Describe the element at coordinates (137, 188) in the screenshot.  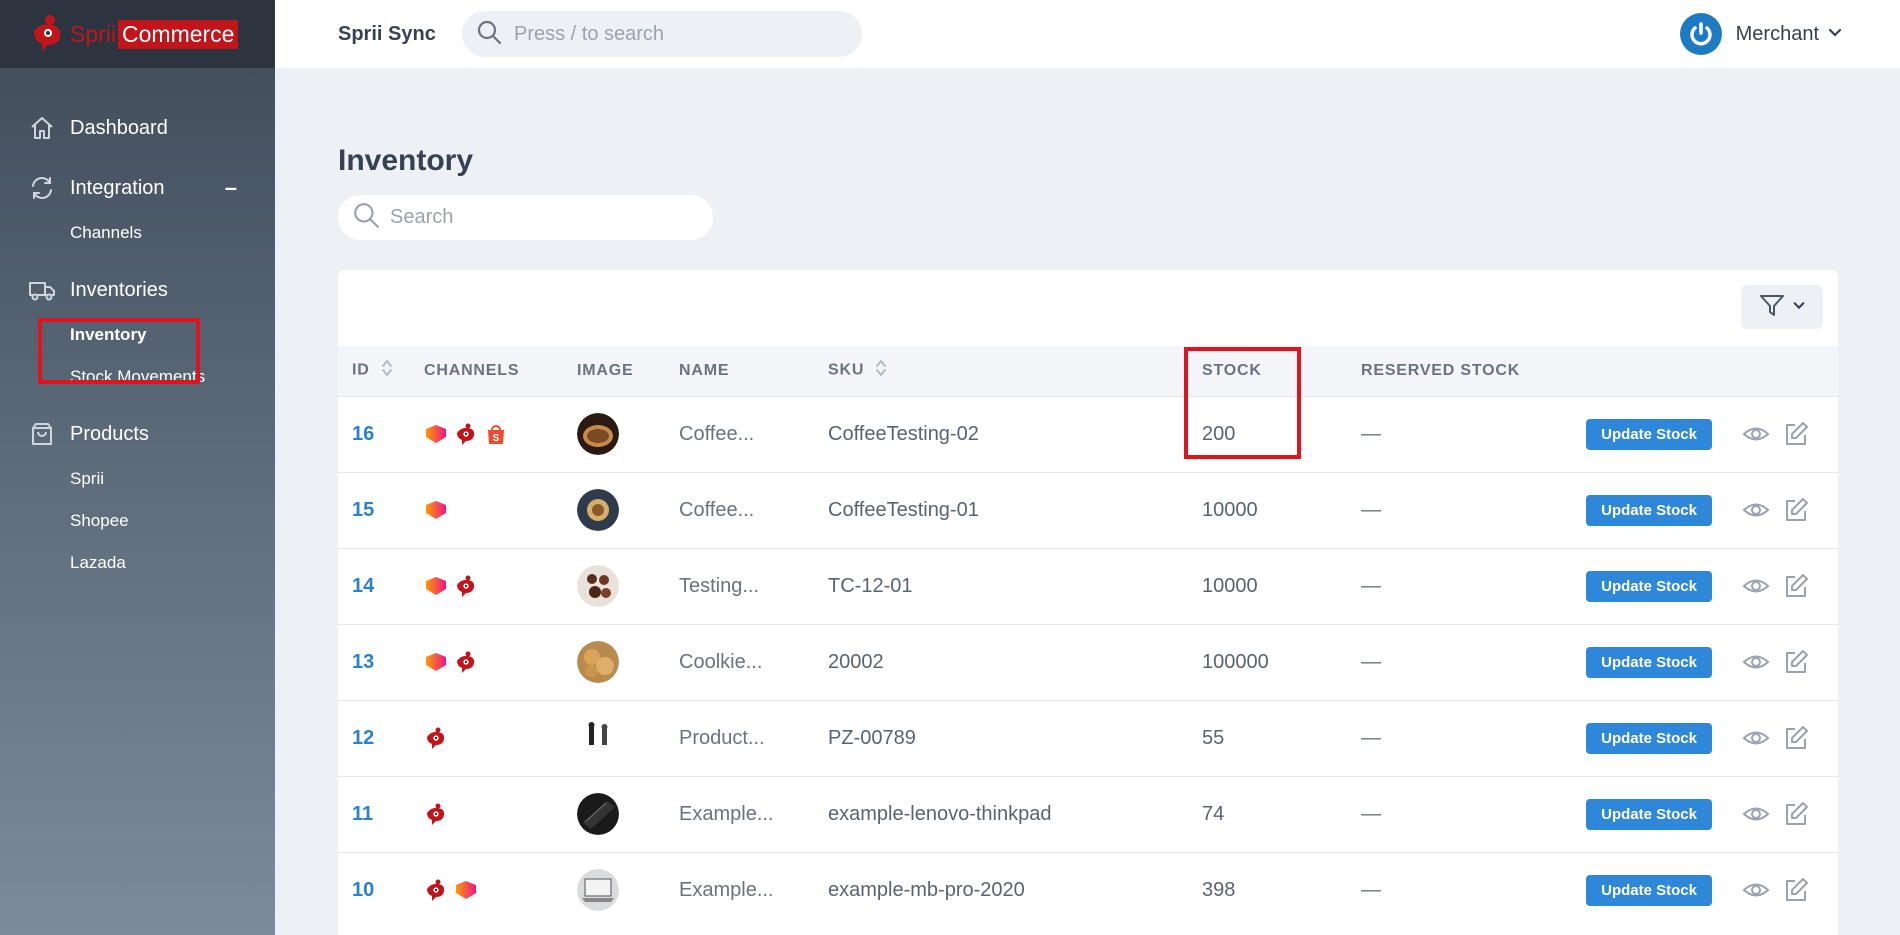
I see `sidebar-item-integration: Integration –` at that location.